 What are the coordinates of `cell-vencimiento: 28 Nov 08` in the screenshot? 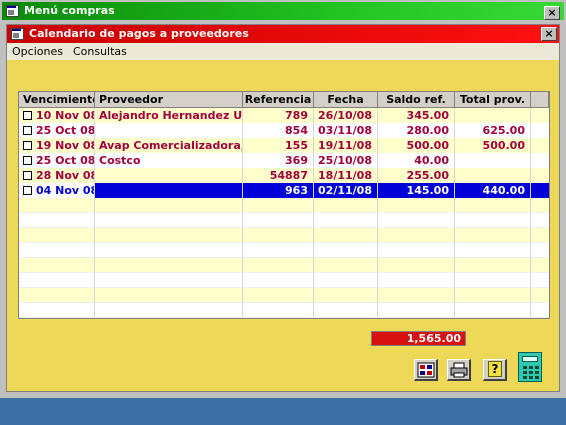 It's located at (57, 175).